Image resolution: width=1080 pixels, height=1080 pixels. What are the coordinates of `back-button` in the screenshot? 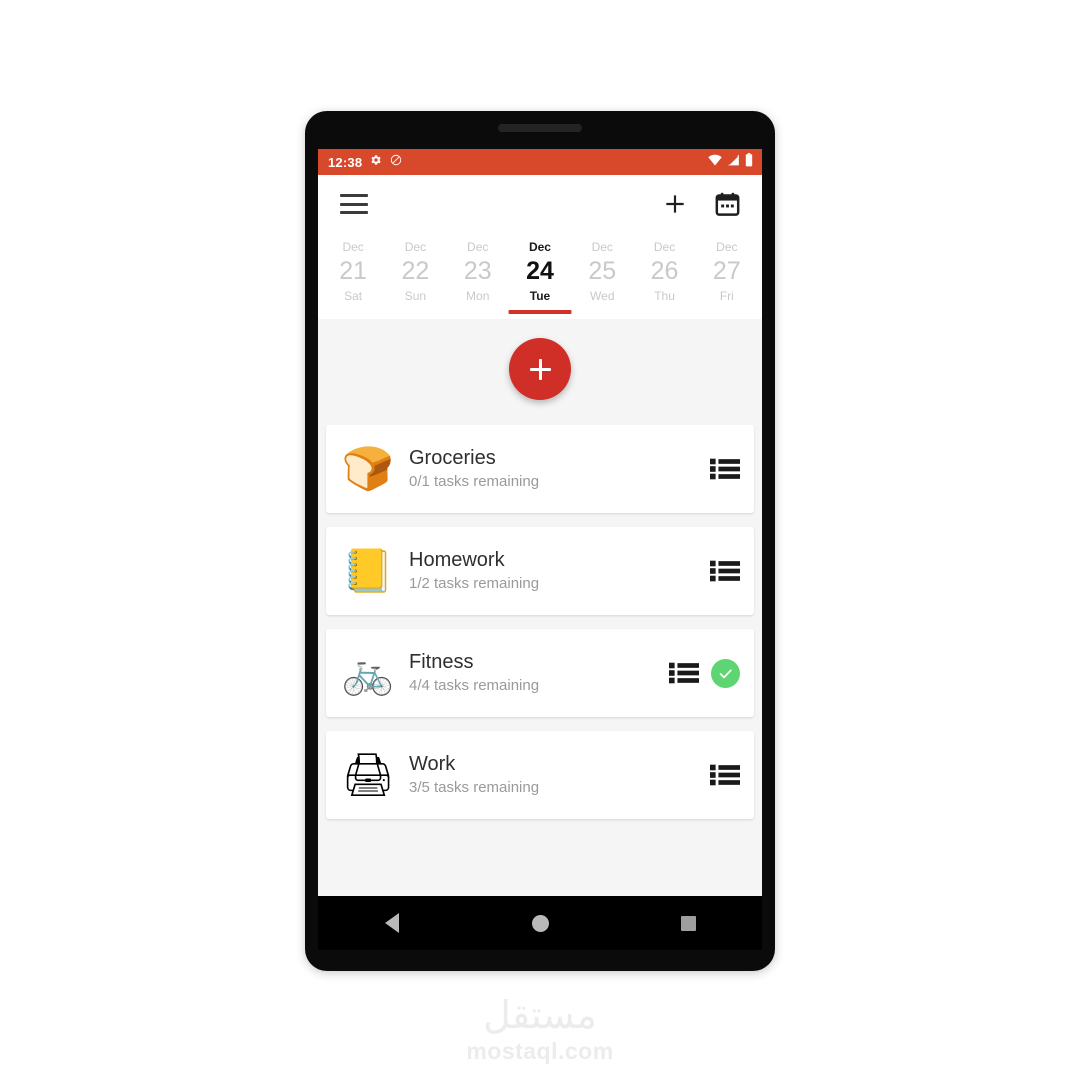 It's located at (392, 923).